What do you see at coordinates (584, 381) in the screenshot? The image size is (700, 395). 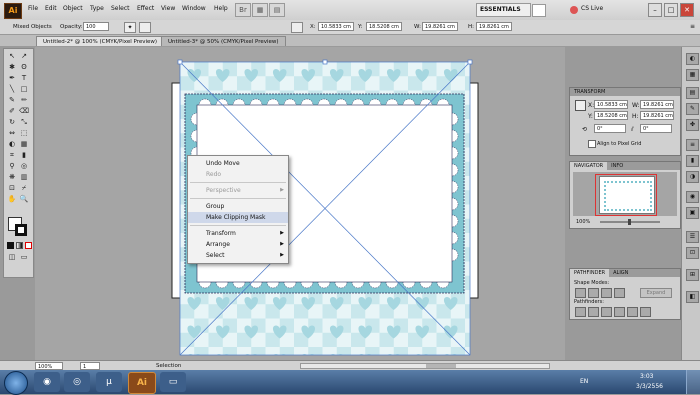 I see `language-indicator: EN` at bounding box center [584, 381].